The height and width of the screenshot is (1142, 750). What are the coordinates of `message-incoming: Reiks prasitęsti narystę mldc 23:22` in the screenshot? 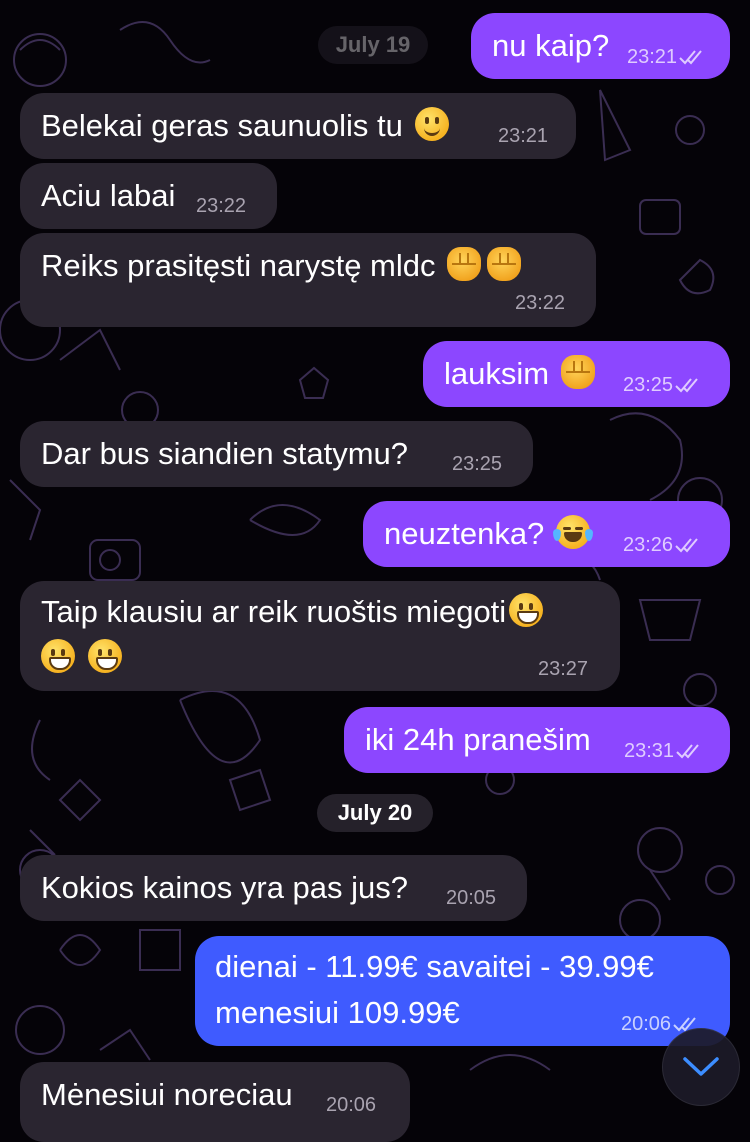 It's located at (308, 280).